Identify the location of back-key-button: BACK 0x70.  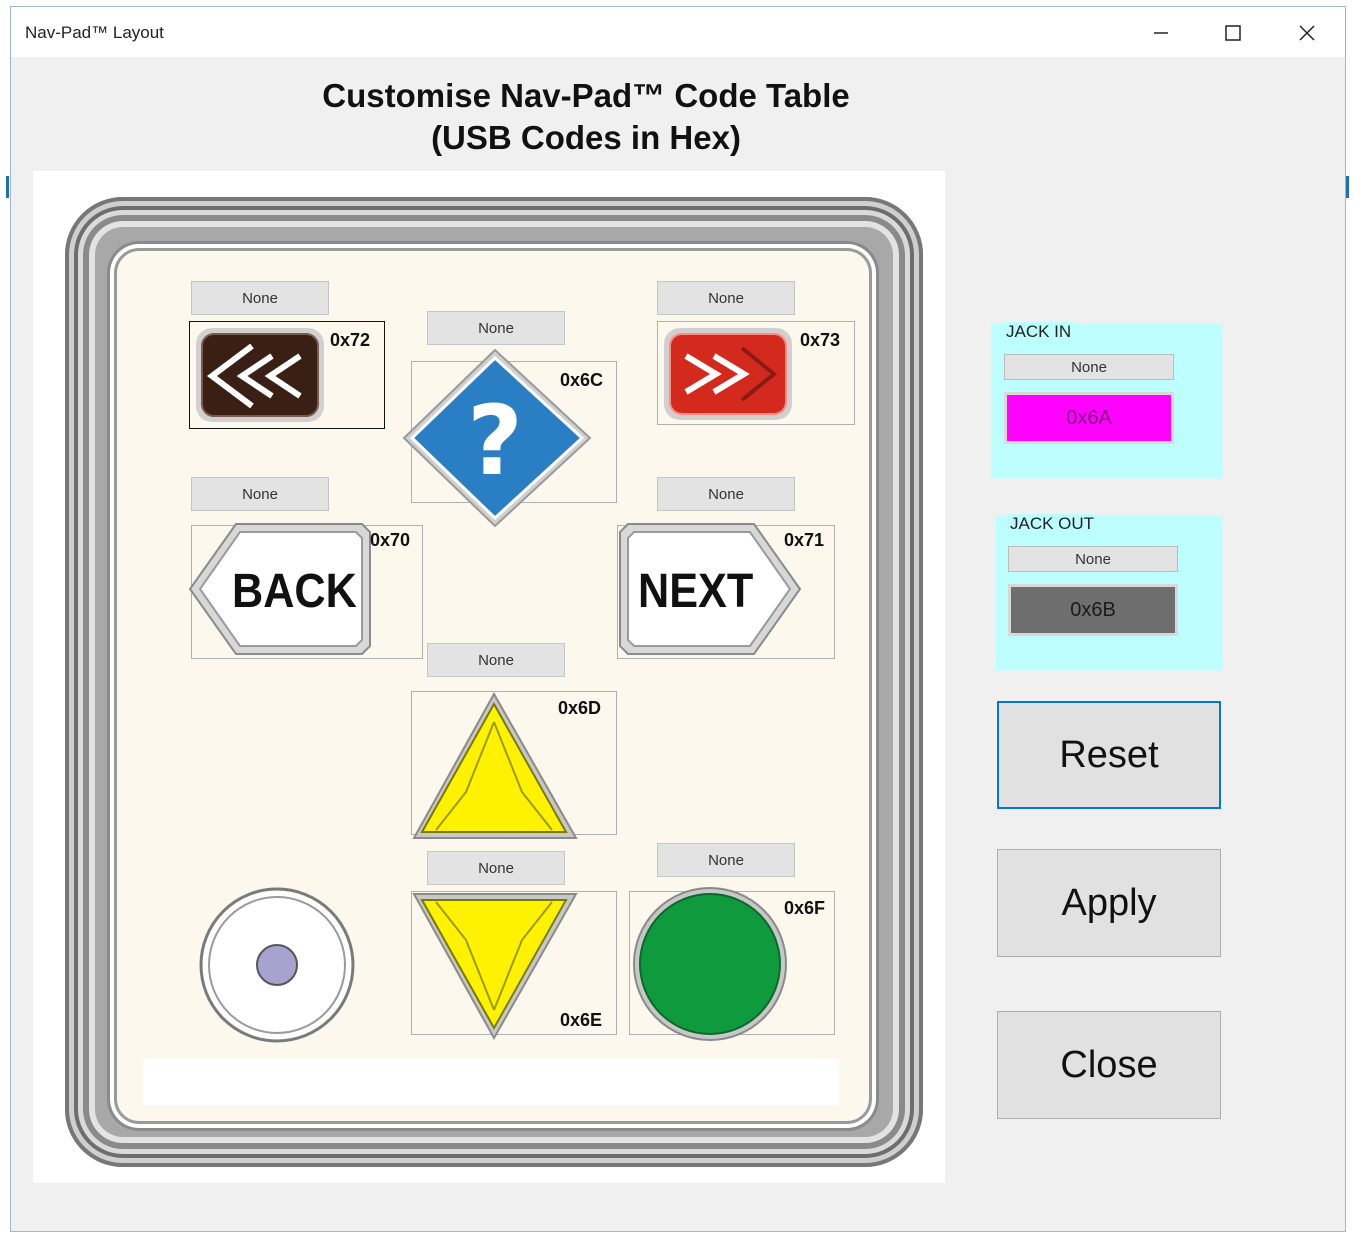
(305, 591).